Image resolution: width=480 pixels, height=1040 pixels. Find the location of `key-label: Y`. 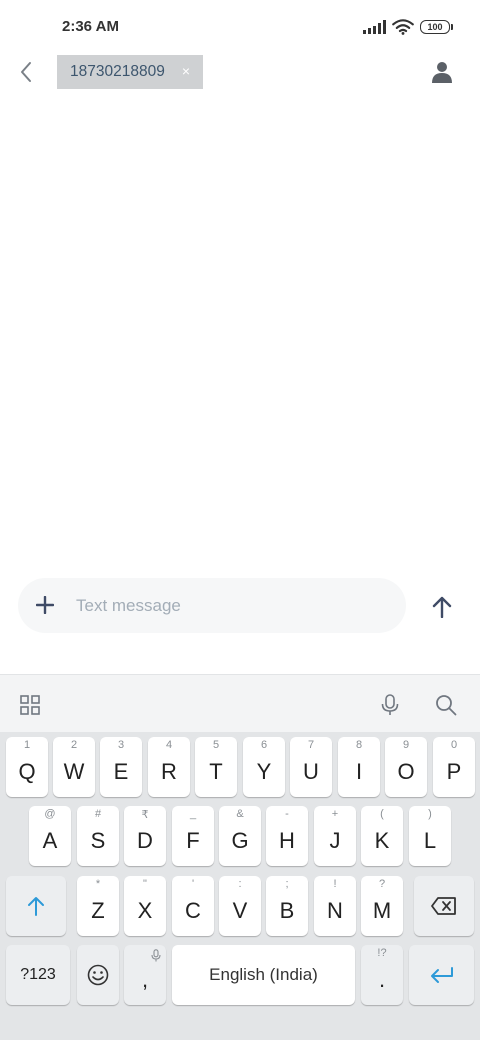

key-label: Y is located at coordinates (264, 771).